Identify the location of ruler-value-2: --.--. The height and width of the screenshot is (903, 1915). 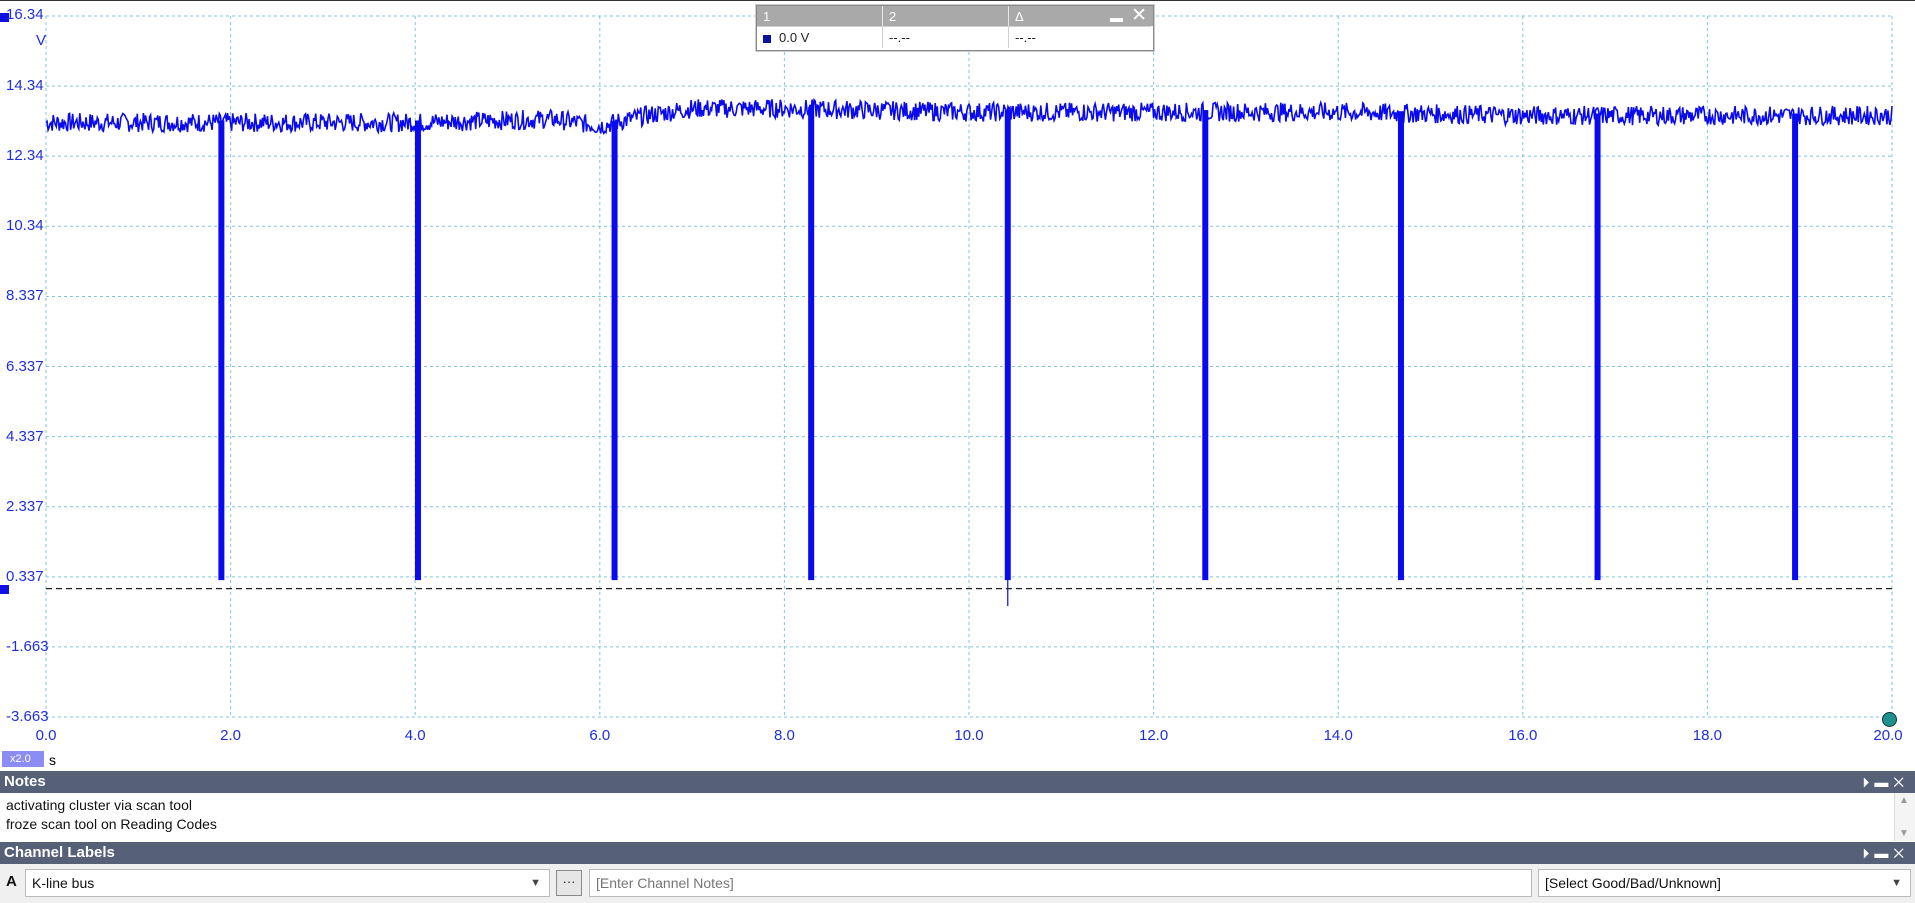
(946, 37).